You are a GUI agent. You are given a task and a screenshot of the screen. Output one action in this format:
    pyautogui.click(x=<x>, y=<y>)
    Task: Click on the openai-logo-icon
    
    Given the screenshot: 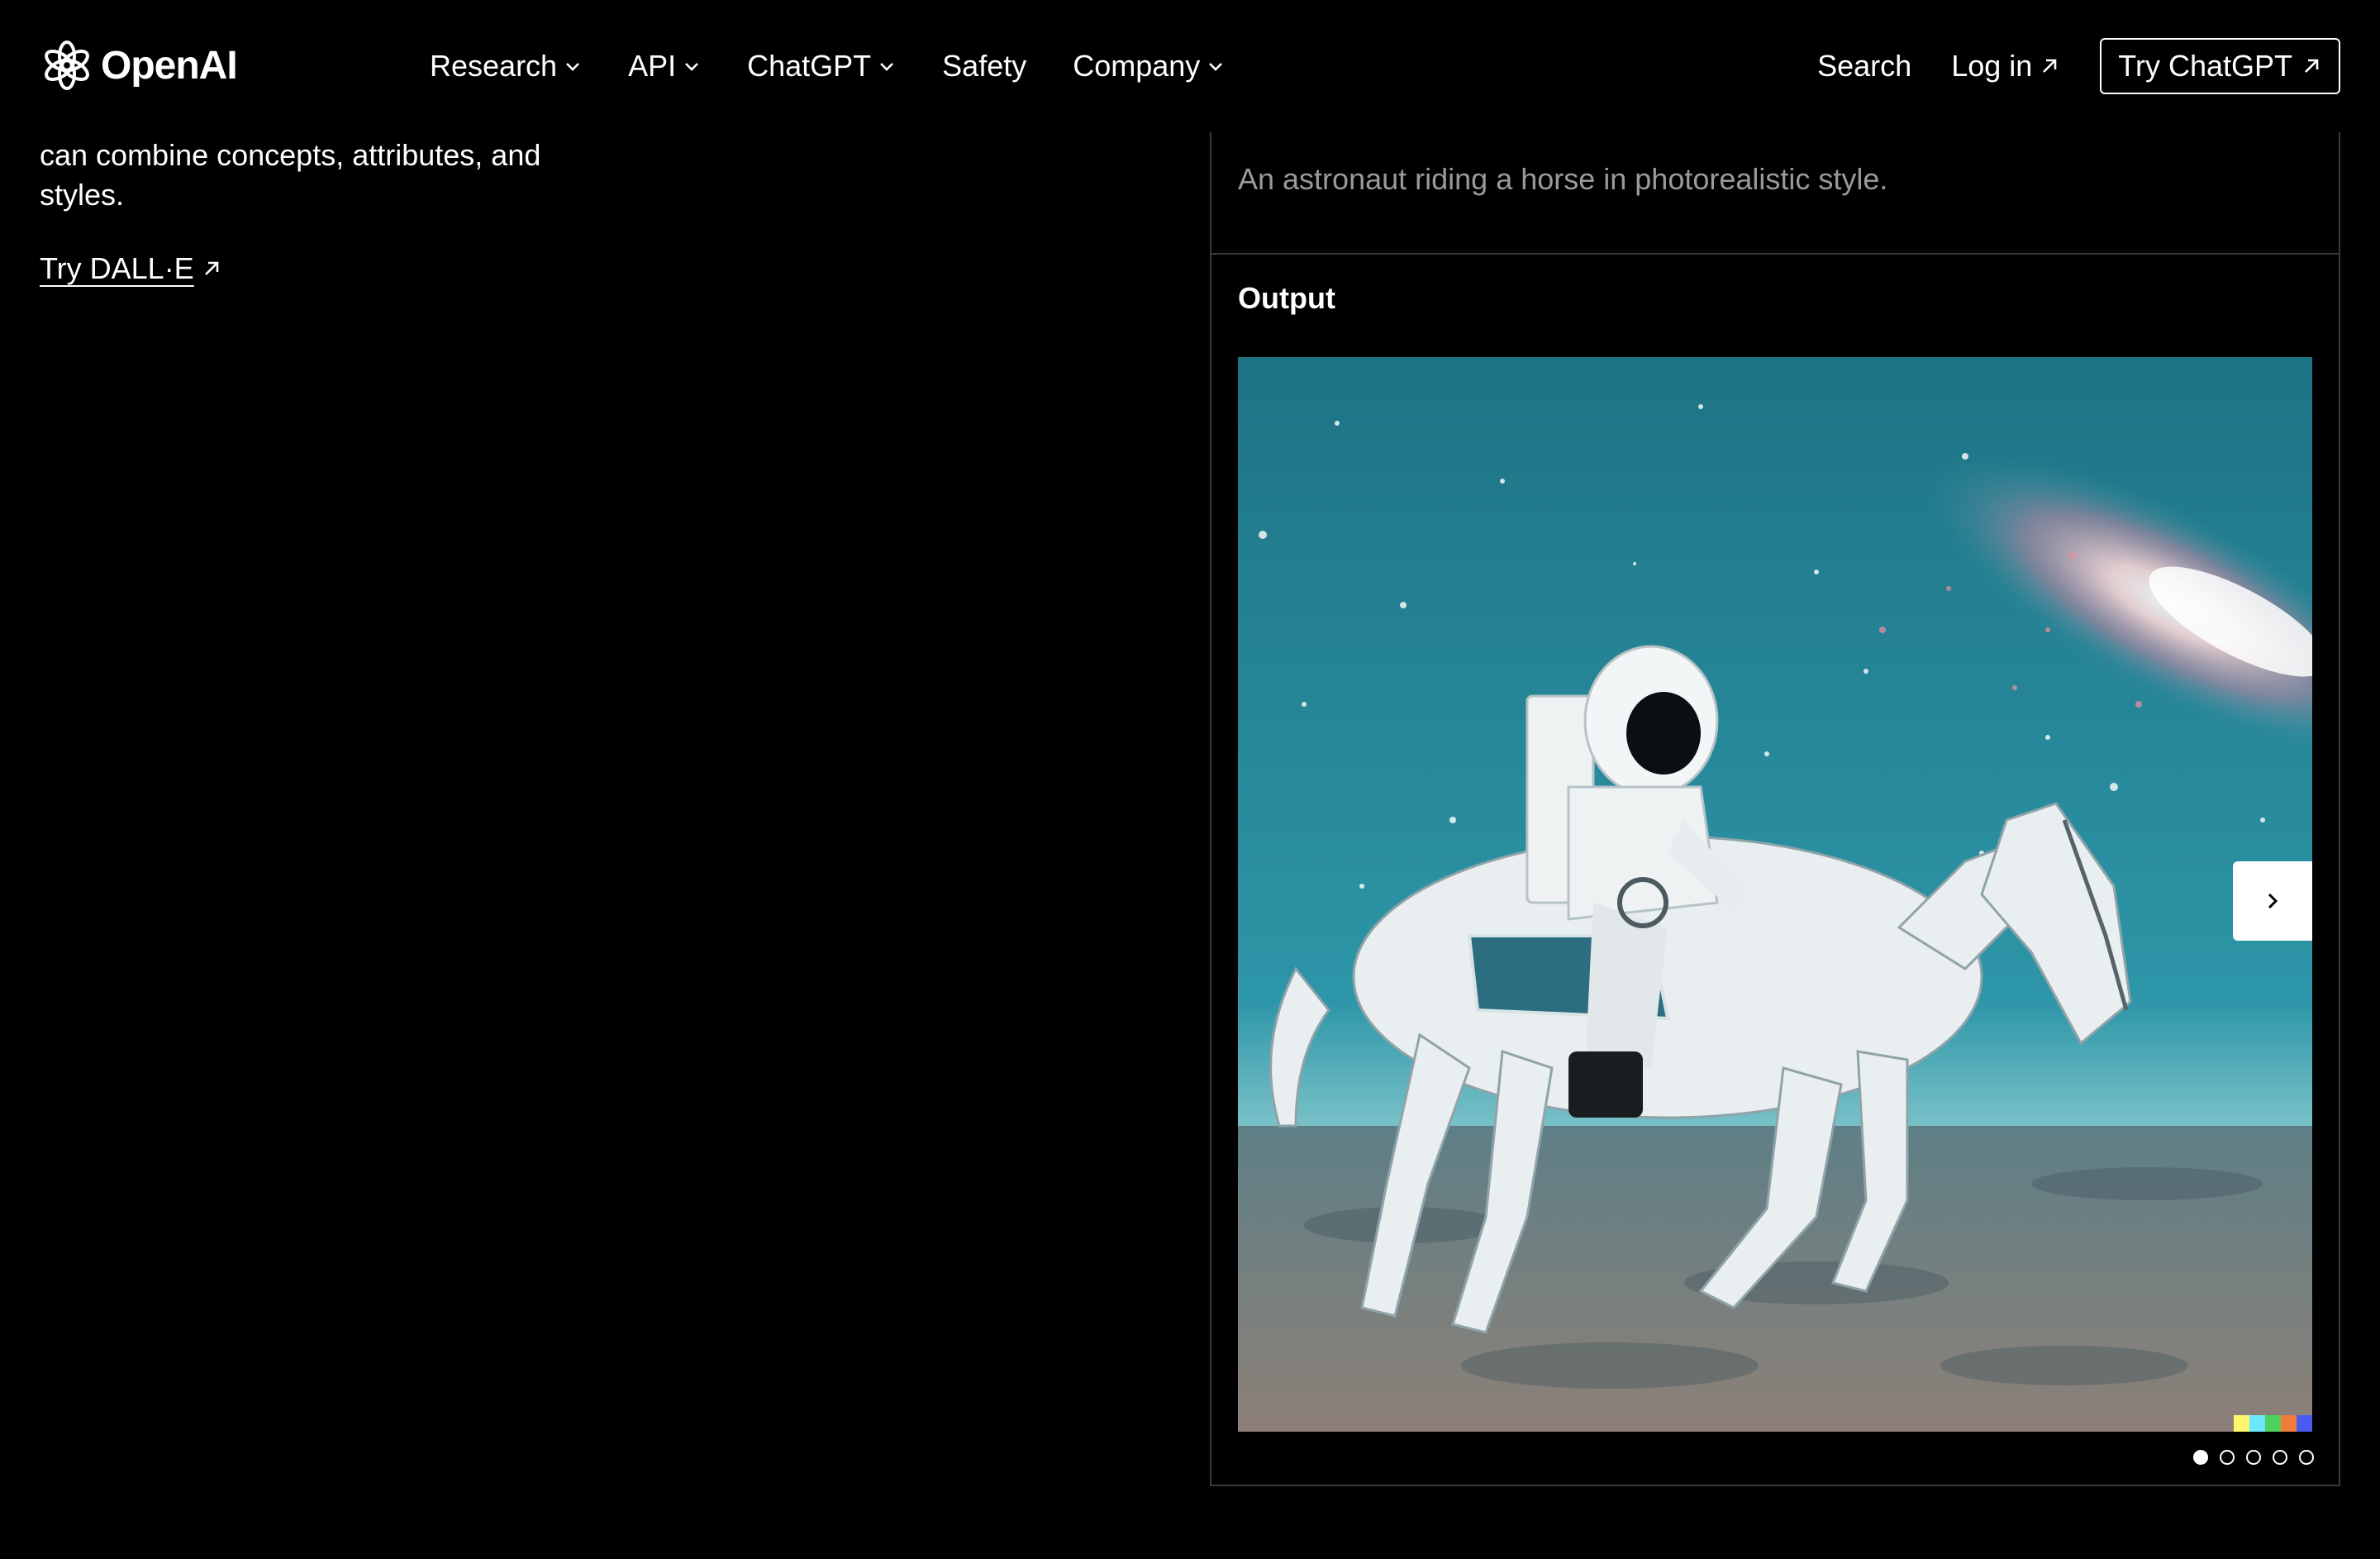 What is the action you would take?
    pyautogui.click(x=67, y=65)
    